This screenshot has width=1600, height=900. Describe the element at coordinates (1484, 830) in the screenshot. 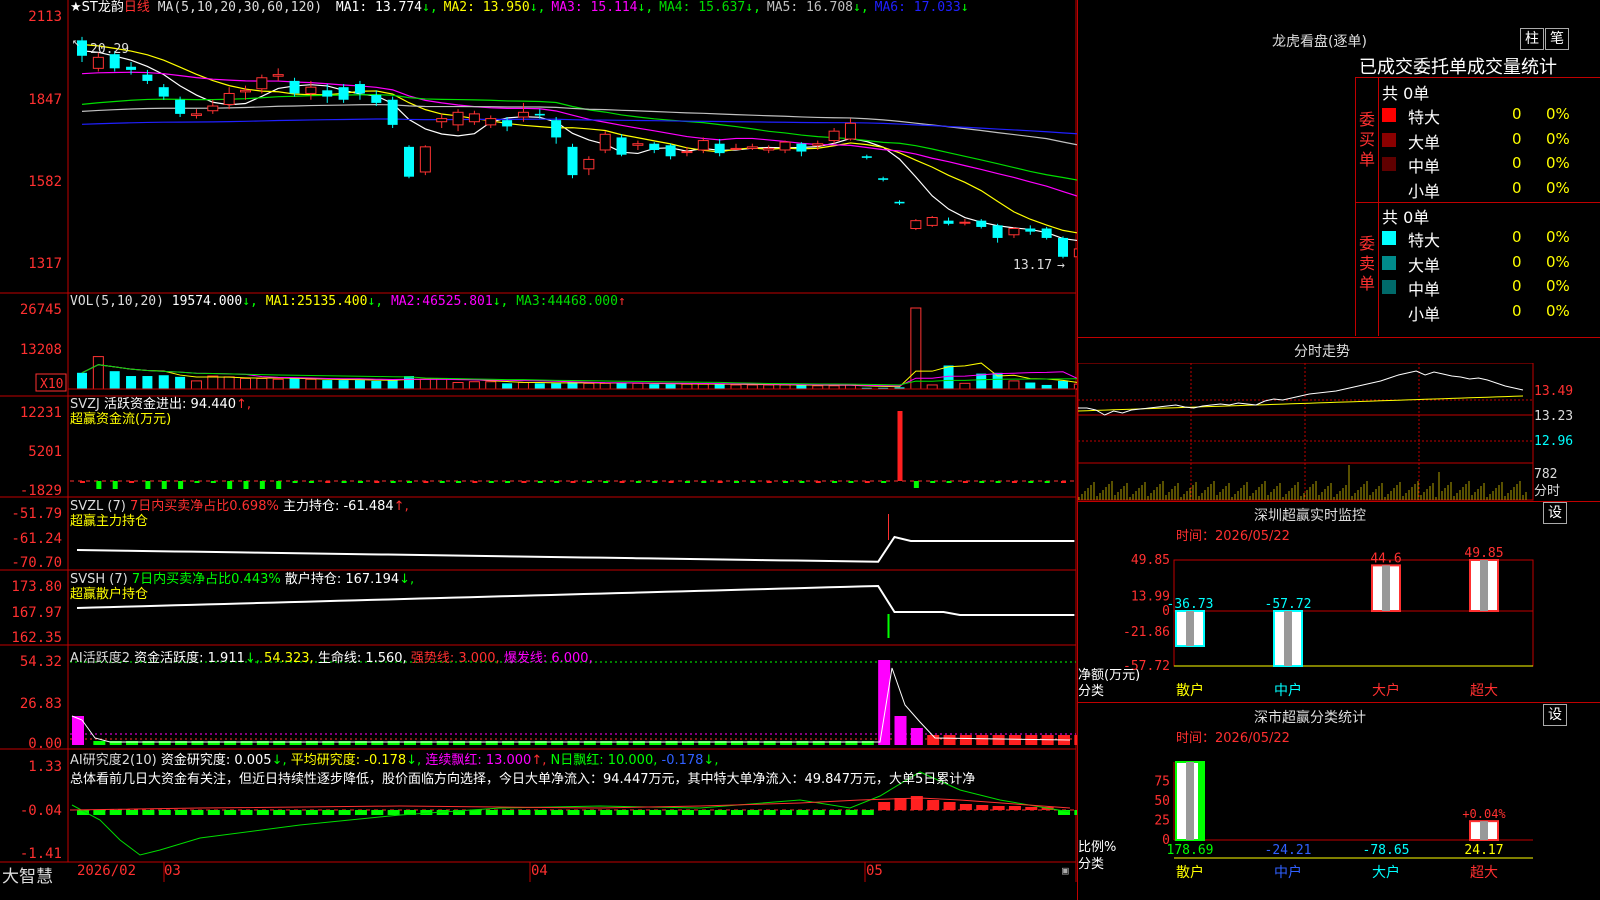

I see `sz-classify-bar-shade` at that location.